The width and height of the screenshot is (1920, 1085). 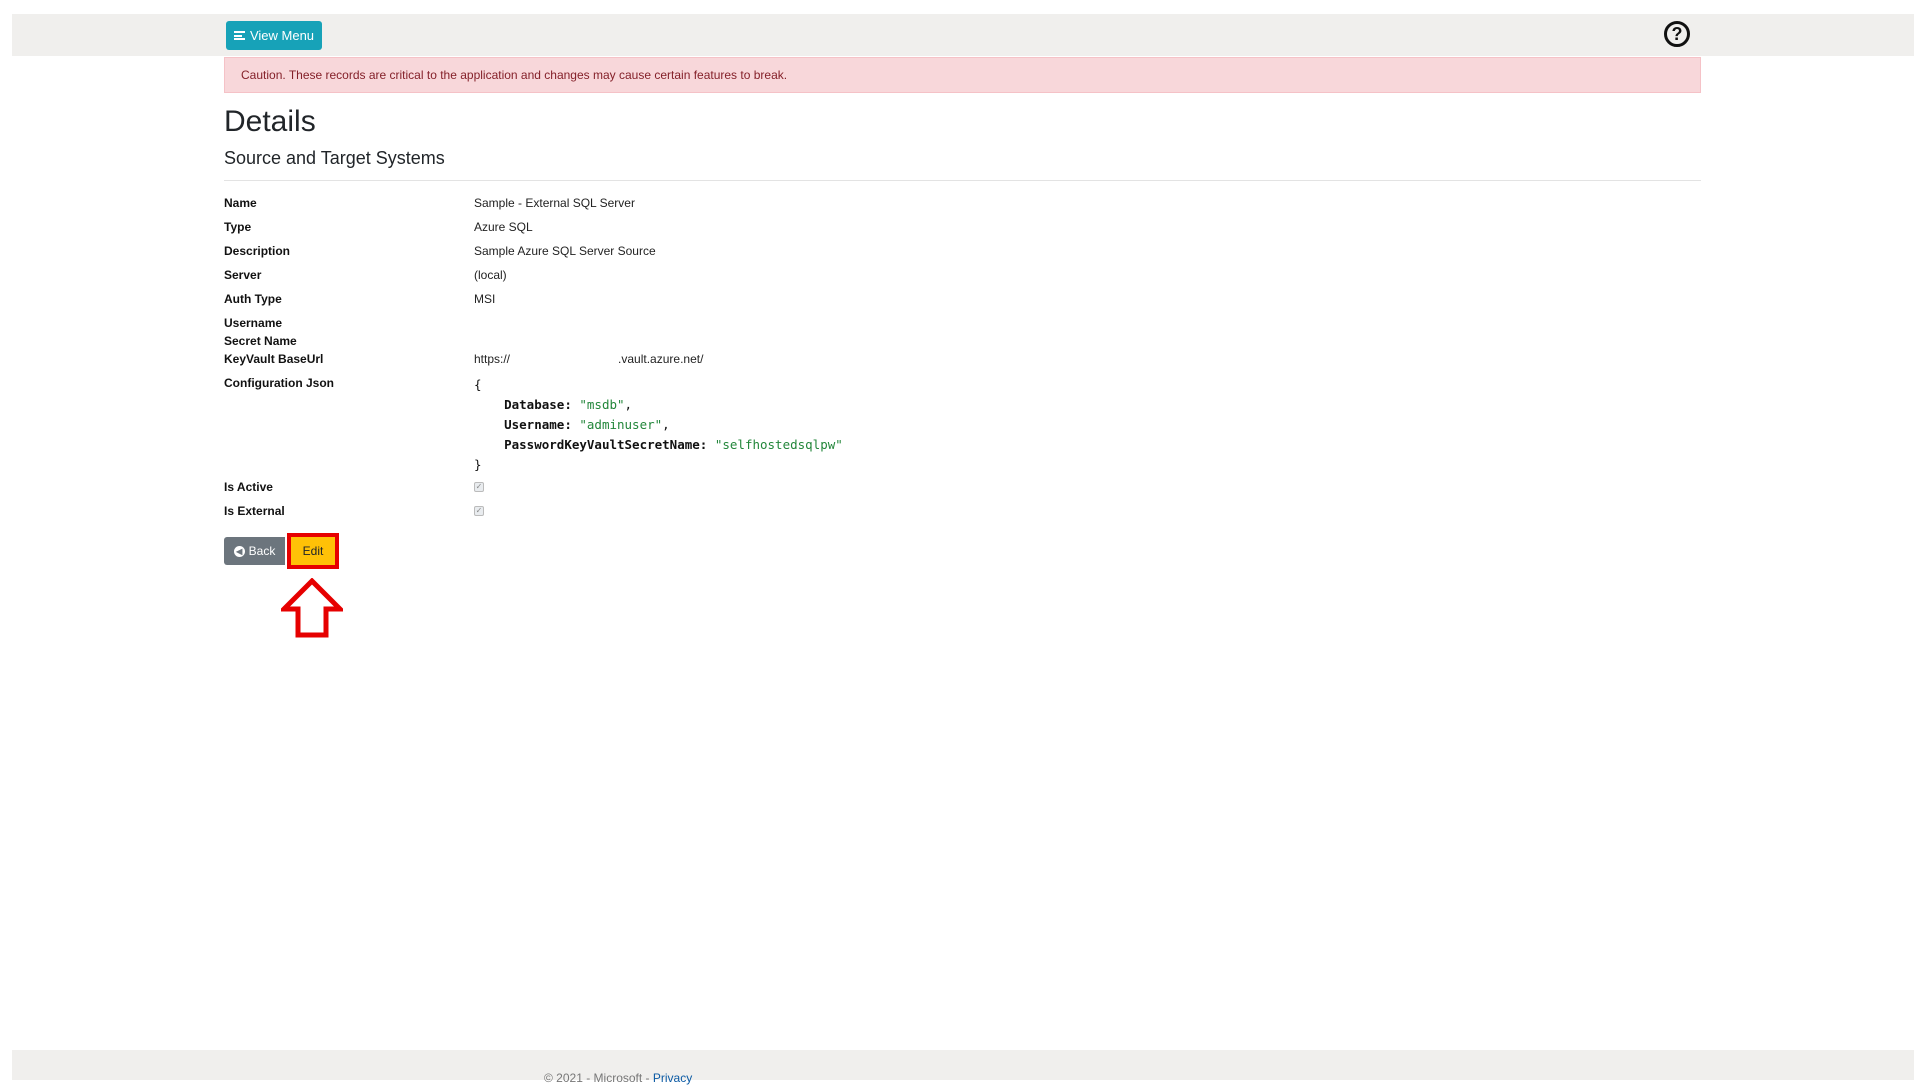 What do you see at coordinates (239, 551) in the screenshot?
I see `arrow-left-circle-icon: ◀` at bounding box center [239, 551].